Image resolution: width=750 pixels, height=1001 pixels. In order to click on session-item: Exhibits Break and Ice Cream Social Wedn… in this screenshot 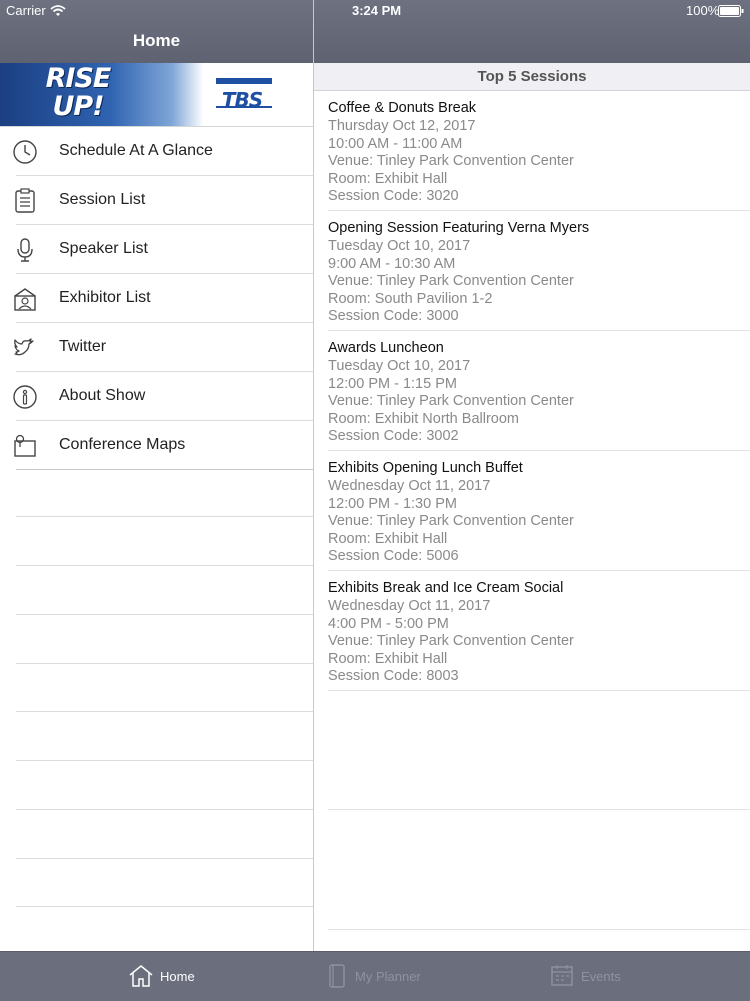, I will do `click(539, 631)`.